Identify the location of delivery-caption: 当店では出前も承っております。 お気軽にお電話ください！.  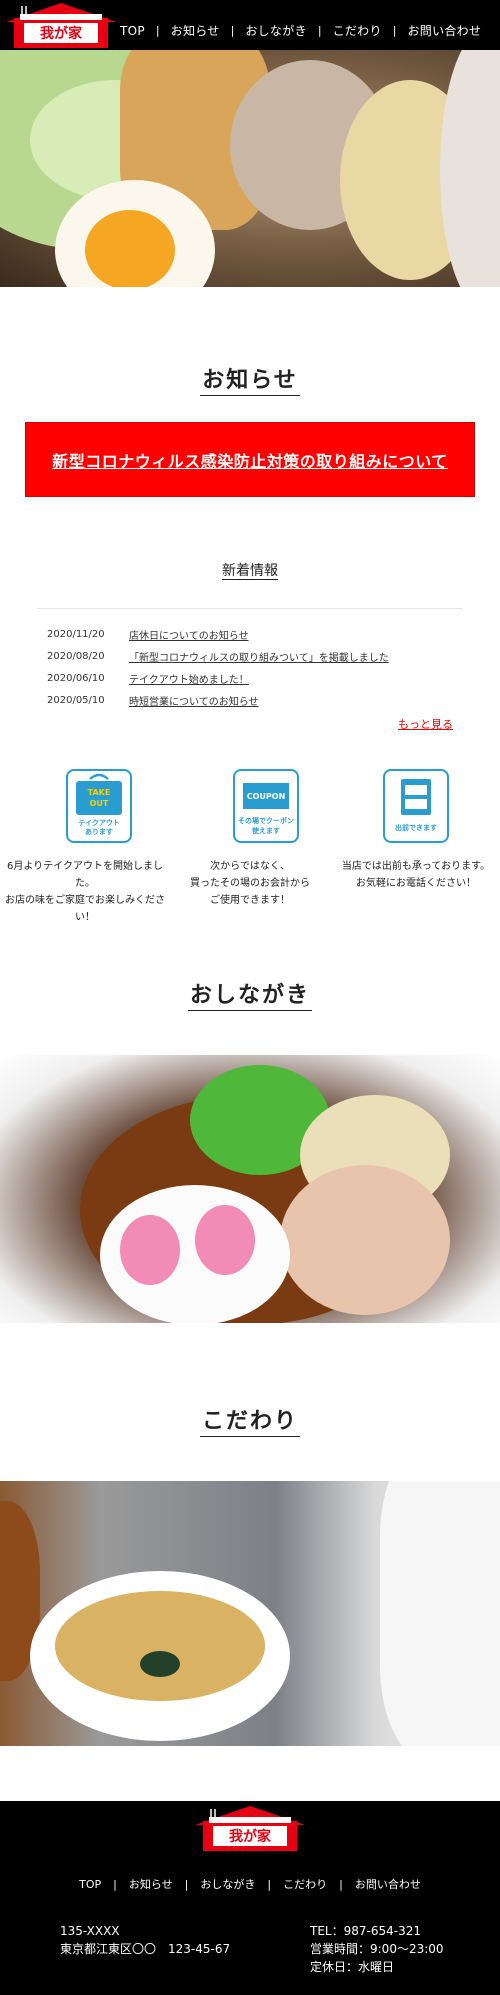
(416, 875).